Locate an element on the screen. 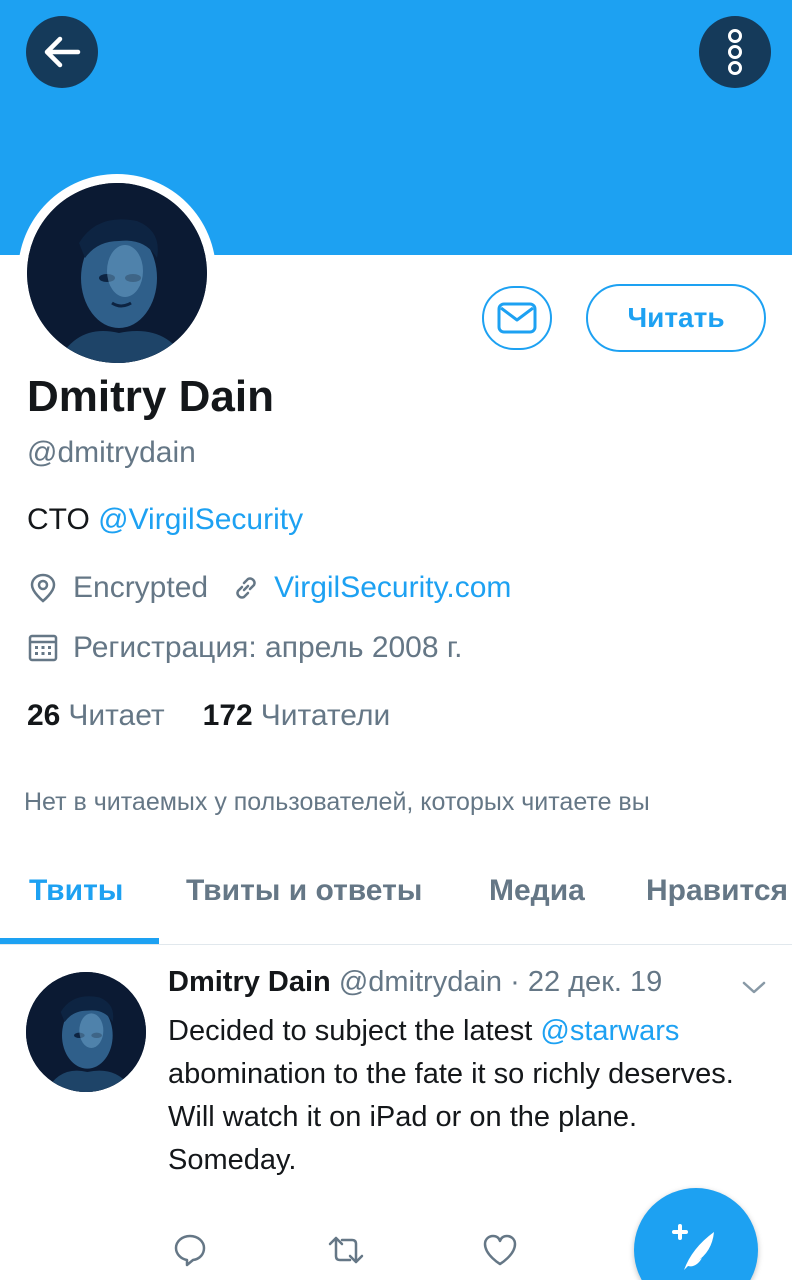 The width and height of the screenshot is (792, 1280). followers-count: 172 is located at coordinates (227, 715).